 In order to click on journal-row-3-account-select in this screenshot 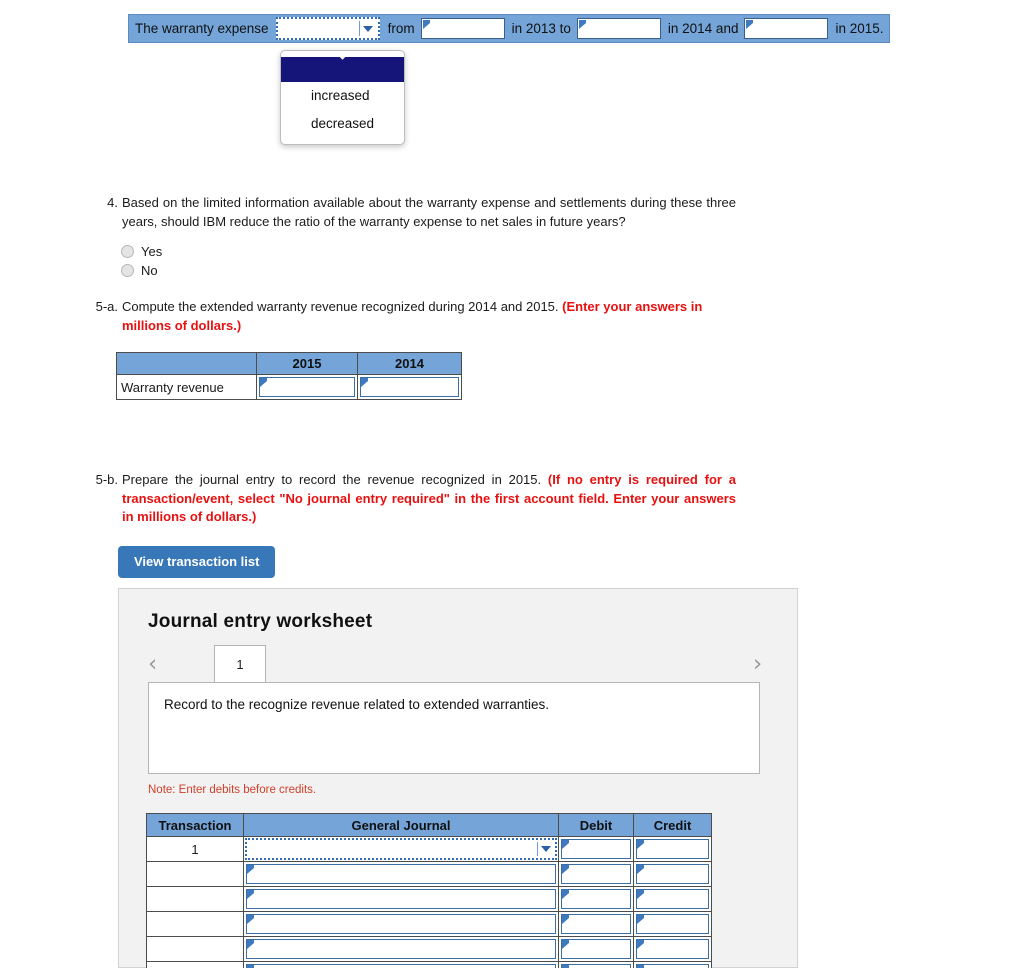, I will do `click(401, 899)`.